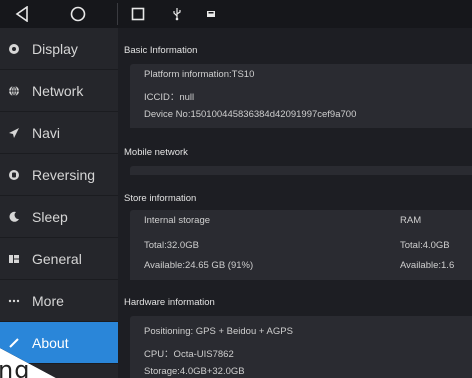 The height and width of the screenshot is (378, 472). I want to click on home-circle-icon, so click(78, 14).